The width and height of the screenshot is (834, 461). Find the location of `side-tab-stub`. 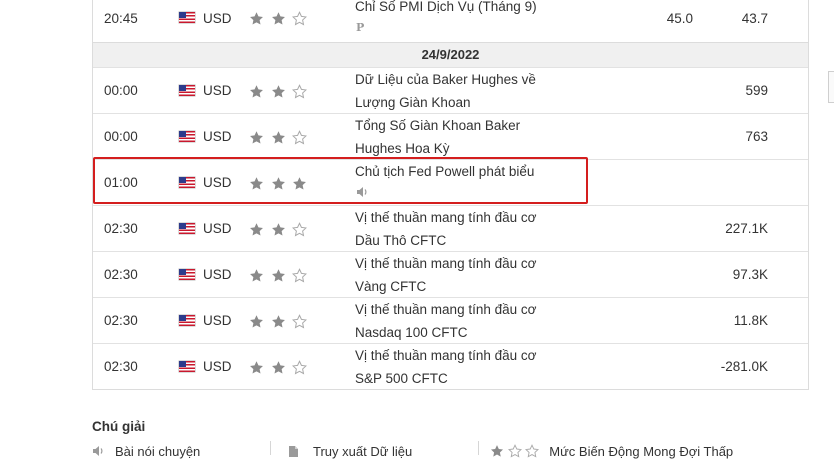

side-tab-stub is located at coordinates (831, 87).